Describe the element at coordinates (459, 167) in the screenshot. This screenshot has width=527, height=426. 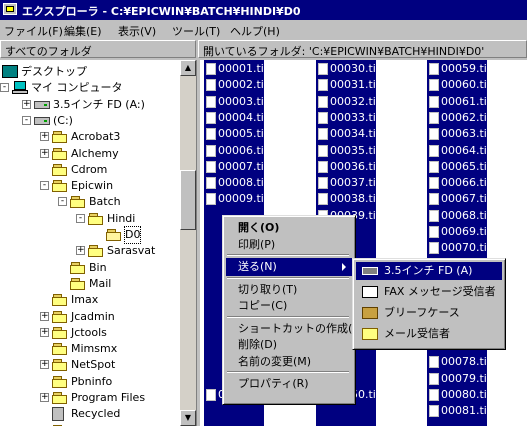
I see `file-item: 00065.tif` at that location.